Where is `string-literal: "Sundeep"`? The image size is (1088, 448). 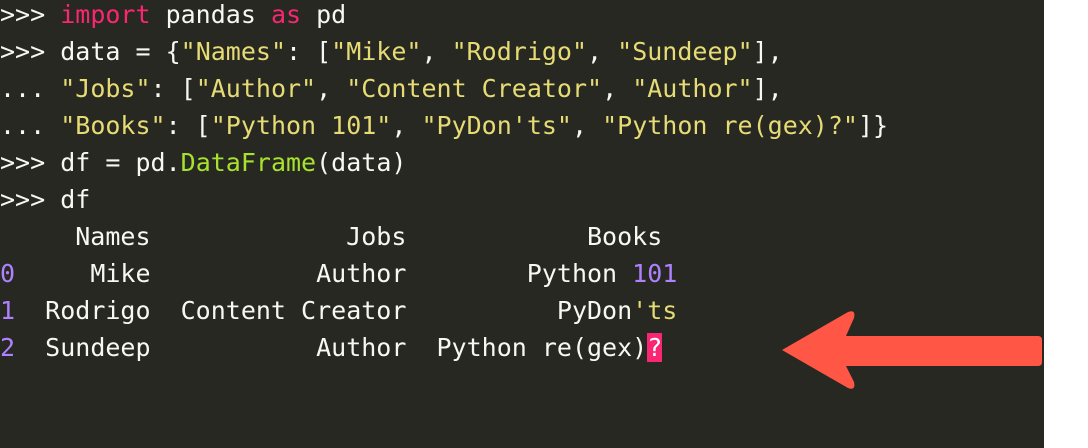
string-literal: "Sundeep" is located at coordinates (685, 51).